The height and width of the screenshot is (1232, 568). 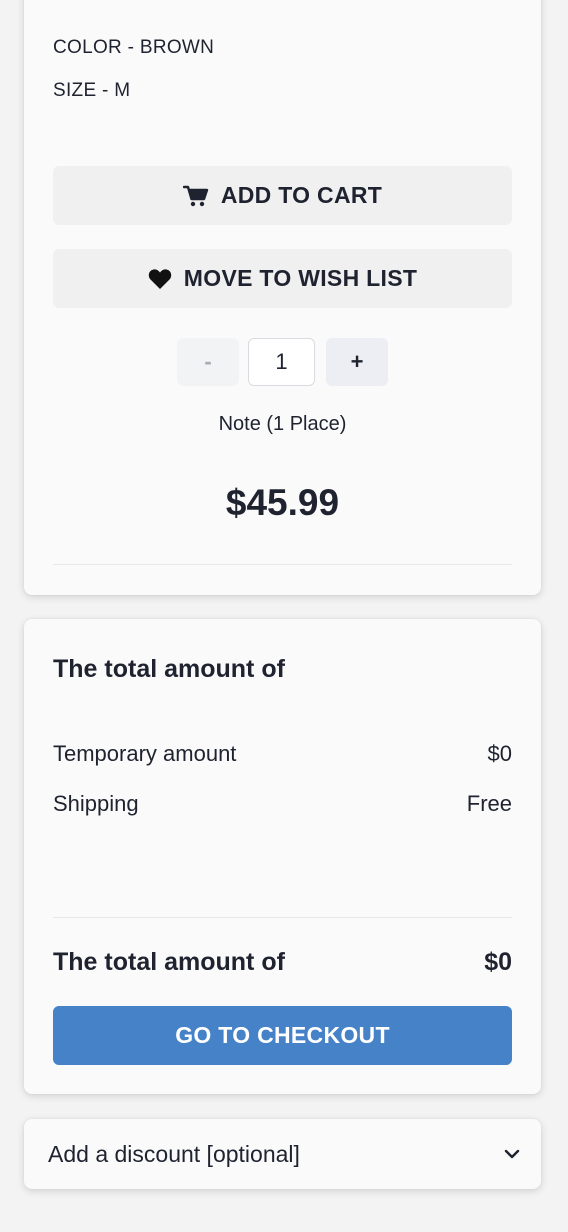 I want to click on product-price: $45.99, so click(x=282, y=502).